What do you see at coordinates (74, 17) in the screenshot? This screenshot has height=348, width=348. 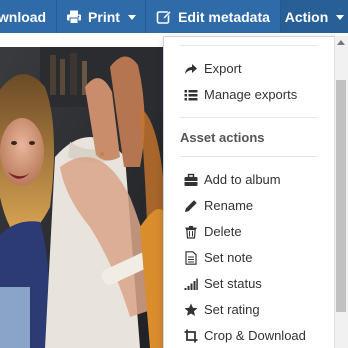 I see `printer-icon` at bounding box center [74, 17].